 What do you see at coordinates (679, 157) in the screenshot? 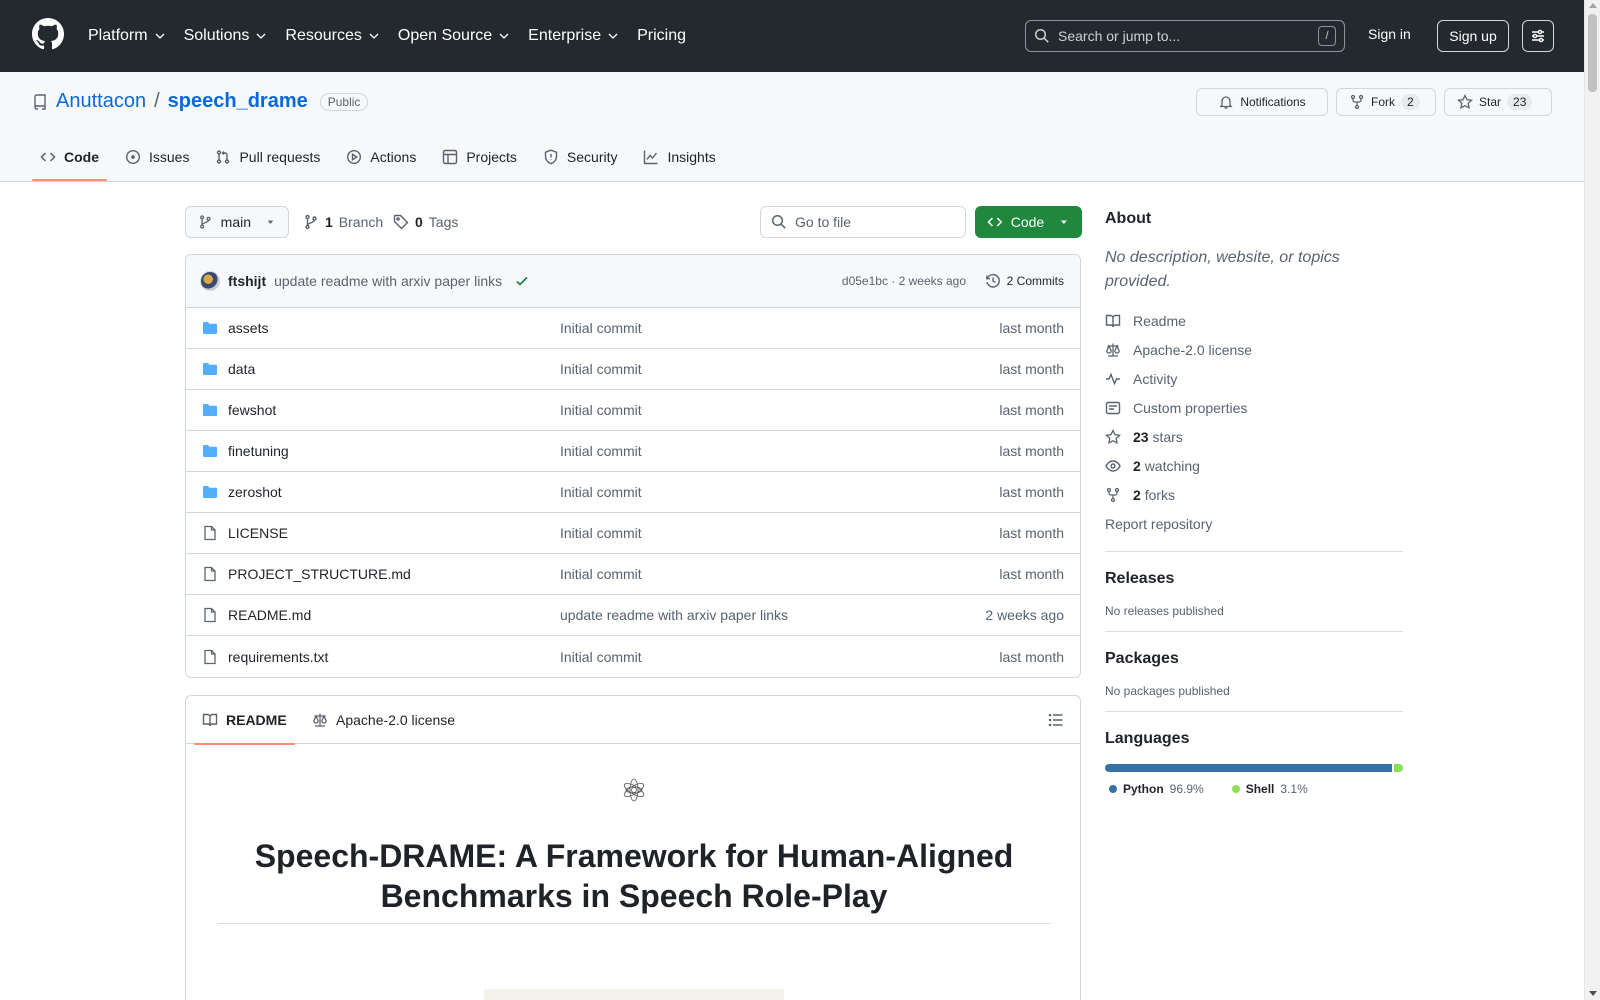
I see `tab-insights: Insights` at bounding box center [679, 157].